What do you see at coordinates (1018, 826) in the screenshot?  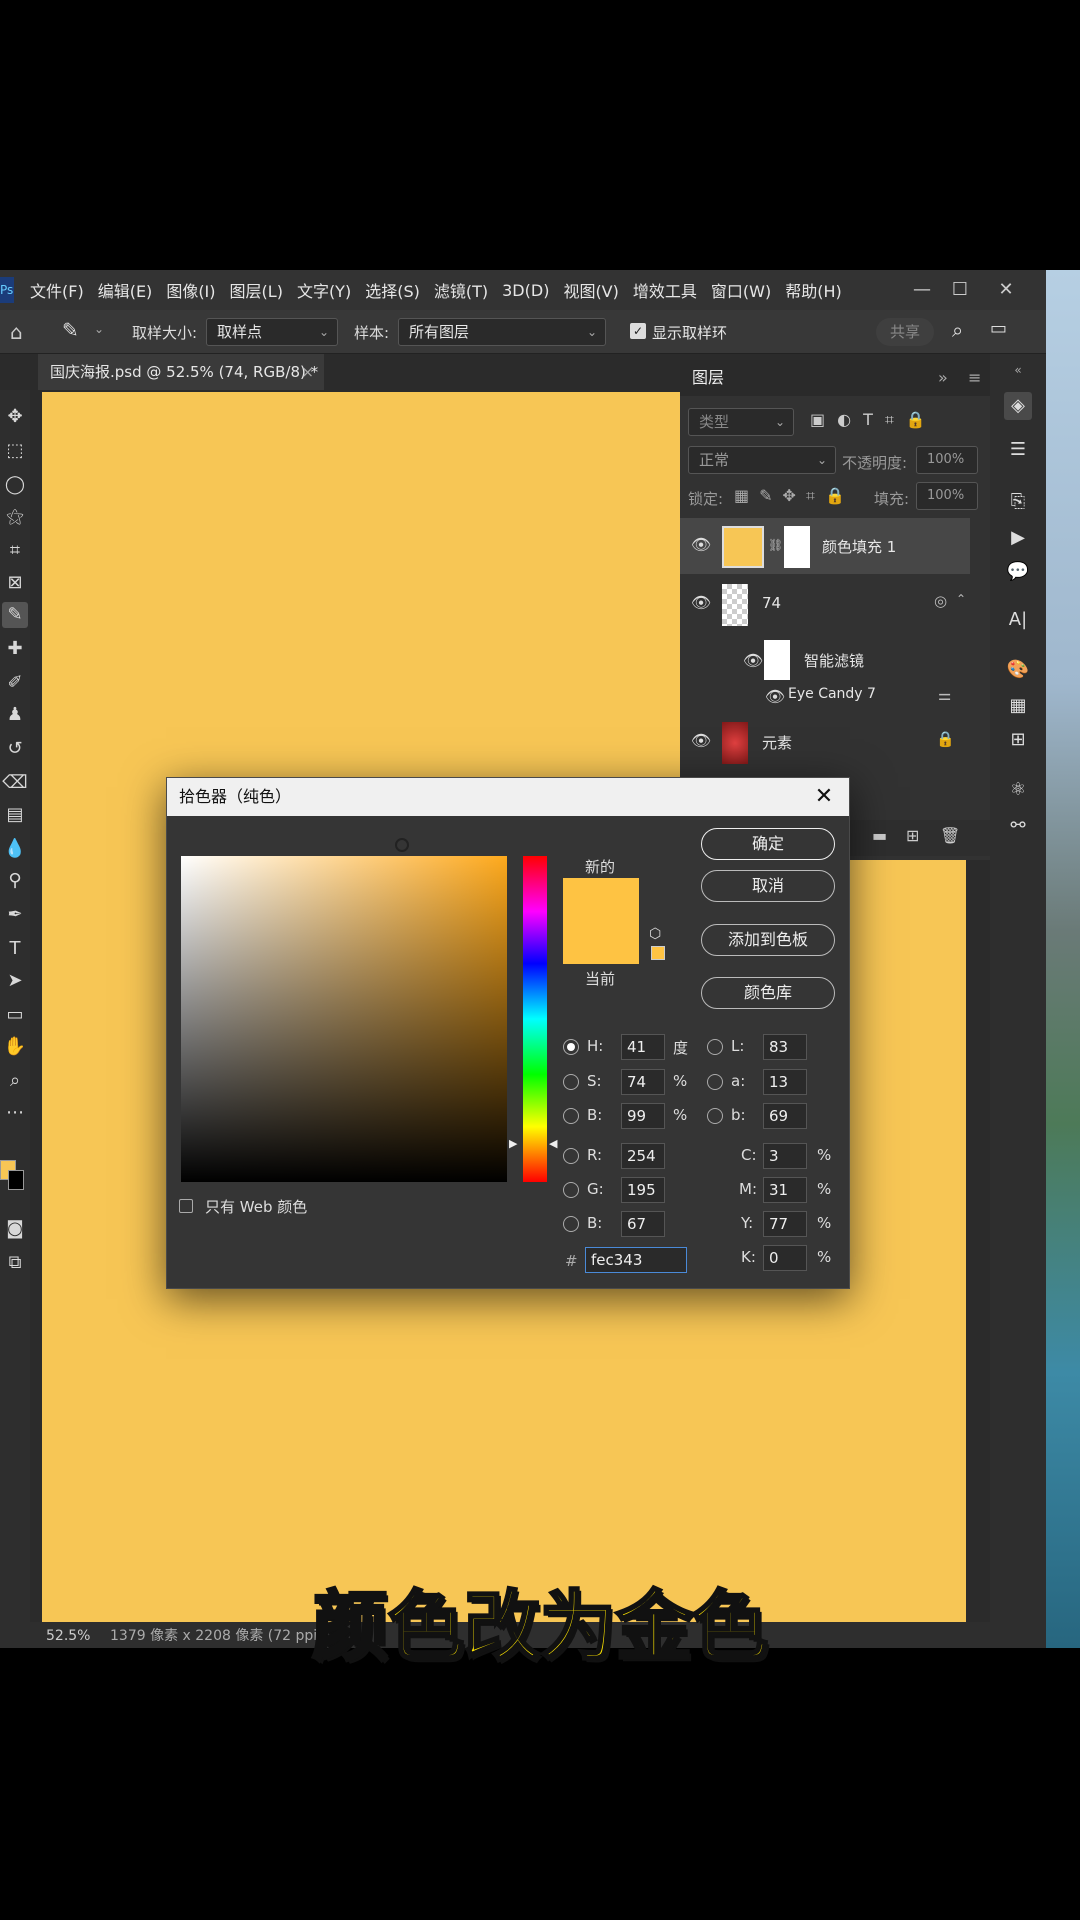 I see `paths-icon: ⚯` at bounding box center [1018, 826].